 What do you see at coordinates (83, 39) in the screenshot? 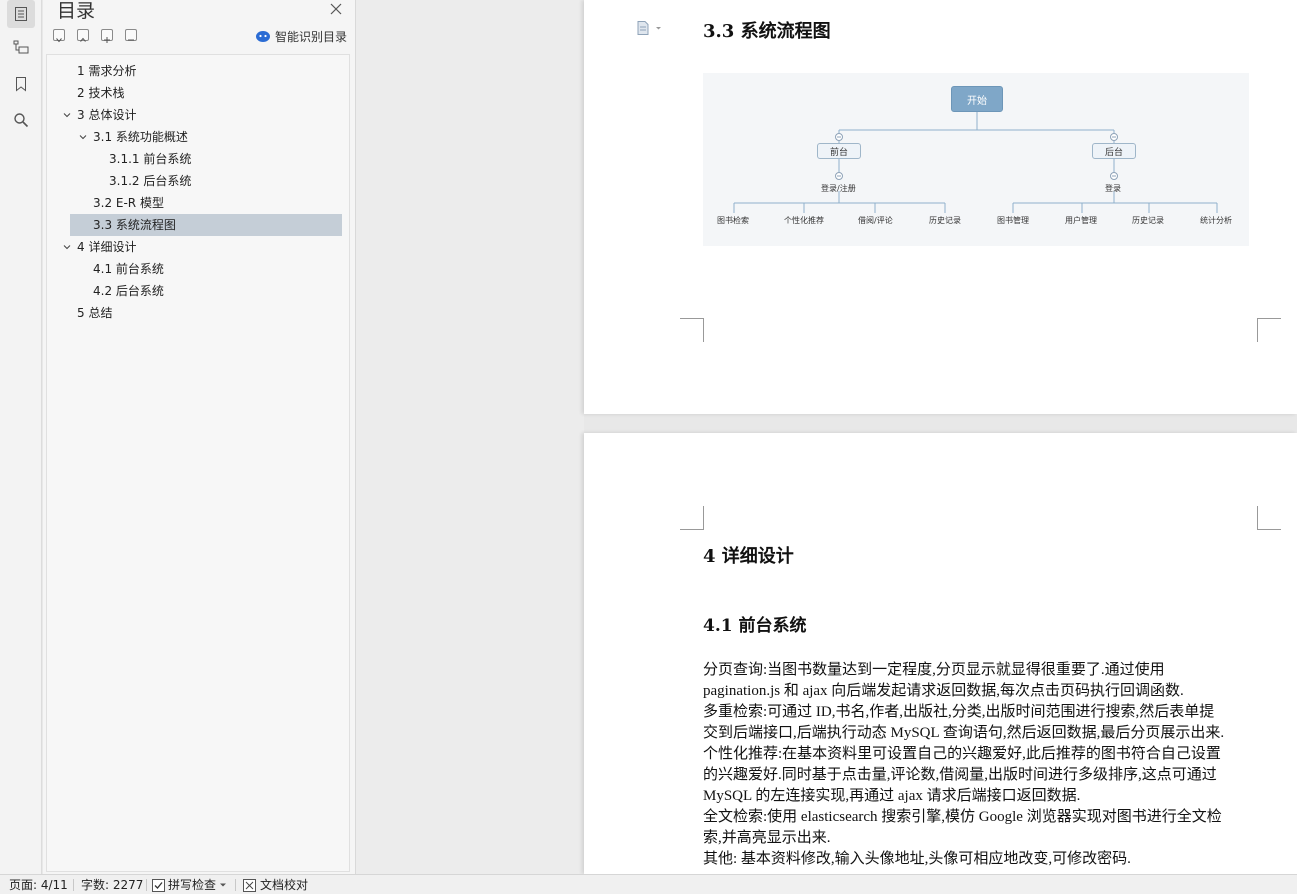
I see `chevron-up-icon` at bounding box center [83, 39].